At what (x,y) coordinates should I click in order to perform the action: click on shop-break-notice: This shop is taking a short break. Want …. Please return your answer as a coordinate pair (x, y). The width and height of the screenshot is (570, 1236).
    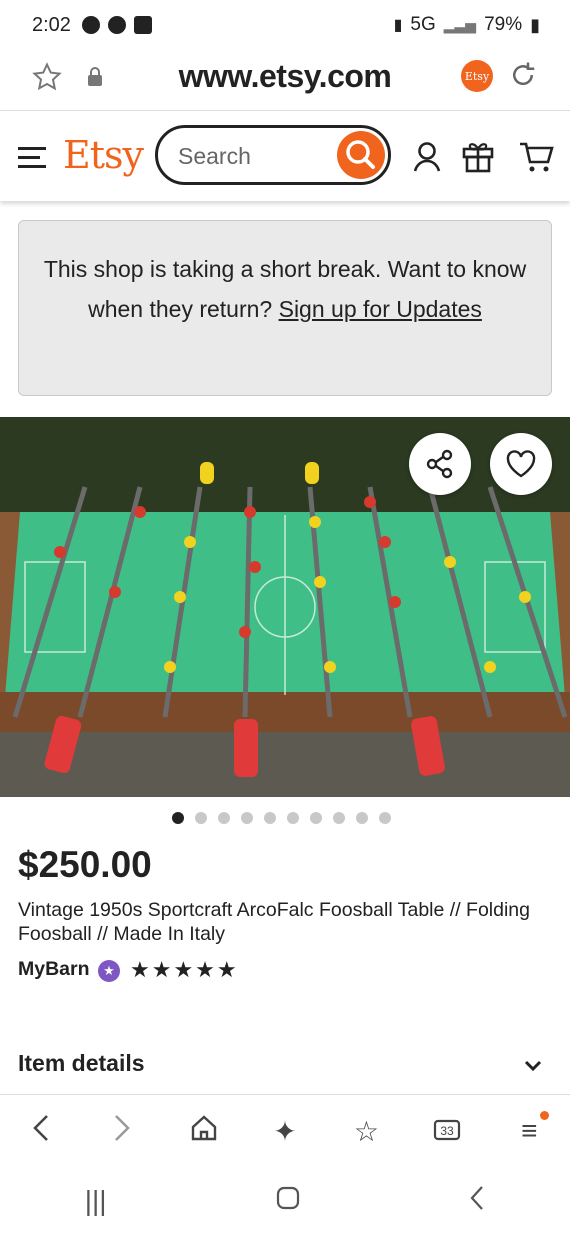
    Looking at the image, I should click on (285, 308).